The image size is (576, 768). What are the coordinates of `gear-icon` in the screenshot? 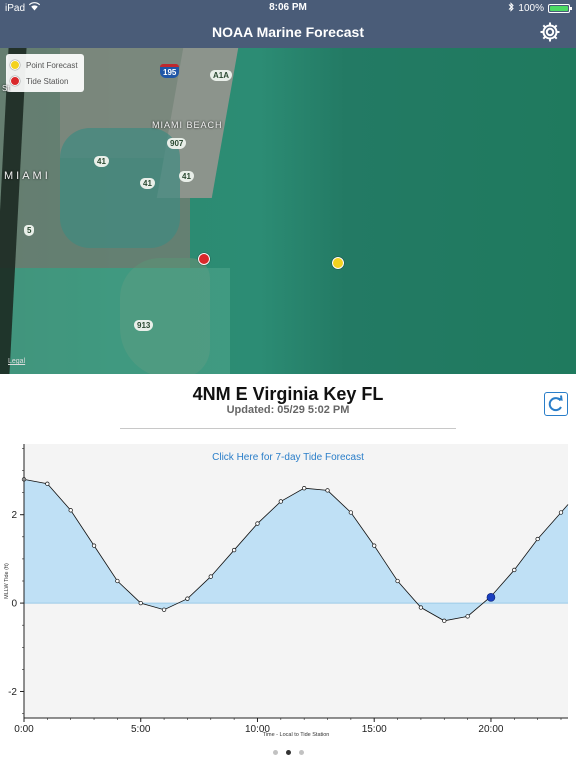 It's located at (550, 32).